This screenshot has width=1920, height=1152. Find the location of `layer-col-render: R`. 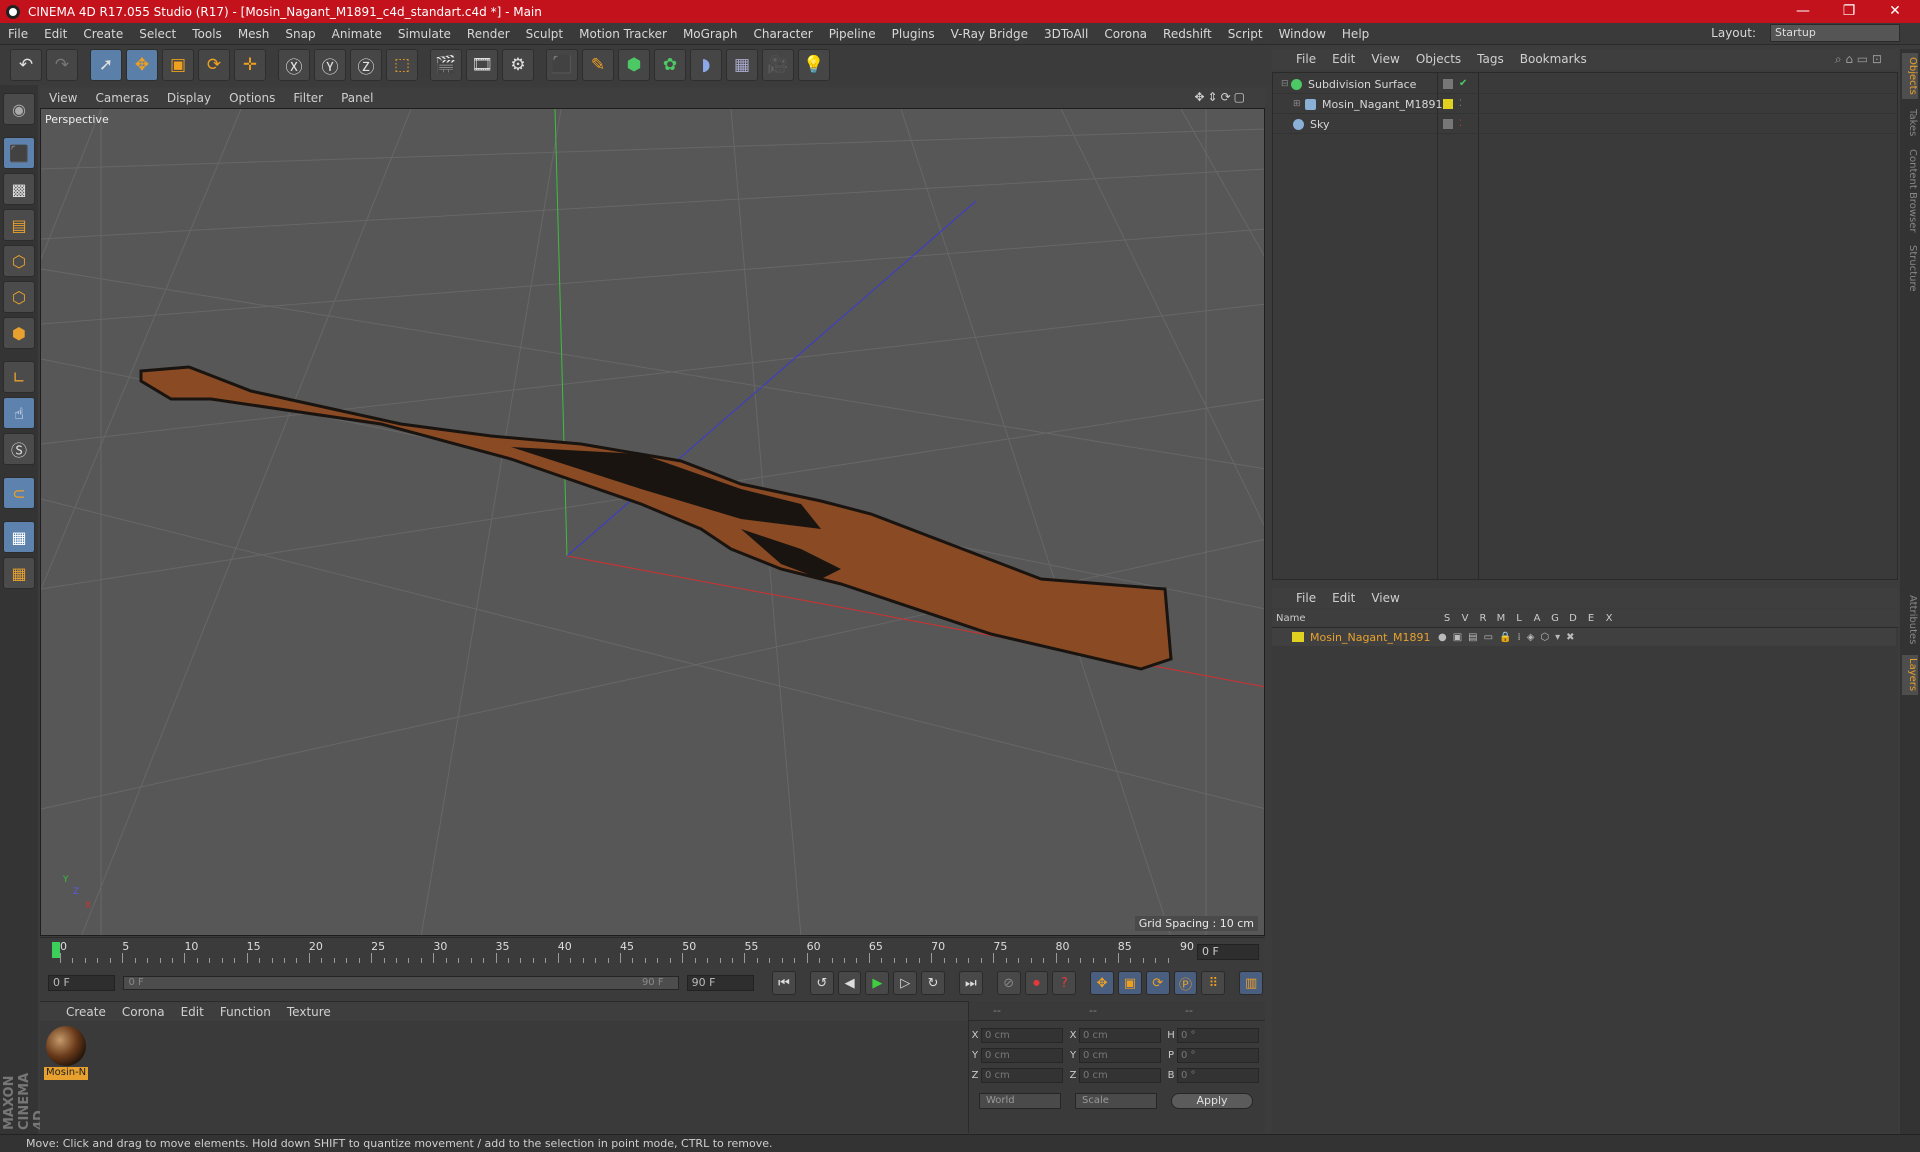

layer-col-render: R is located at coordinates (1483, 618).